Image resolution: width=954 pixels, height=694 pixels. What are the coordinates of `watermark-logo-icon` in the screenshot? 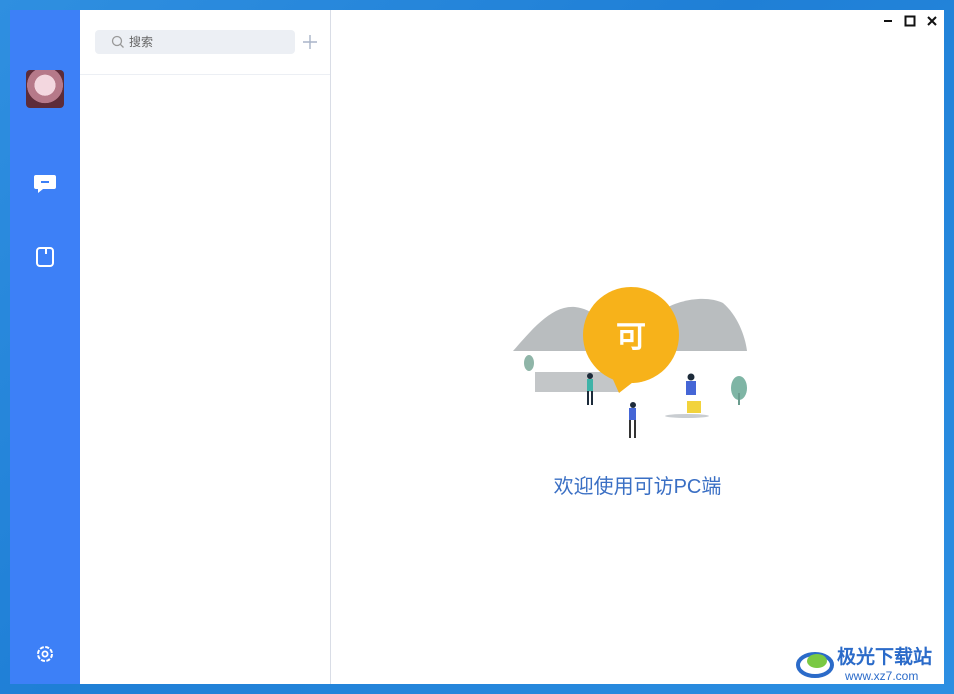 It's located at (815, 665).